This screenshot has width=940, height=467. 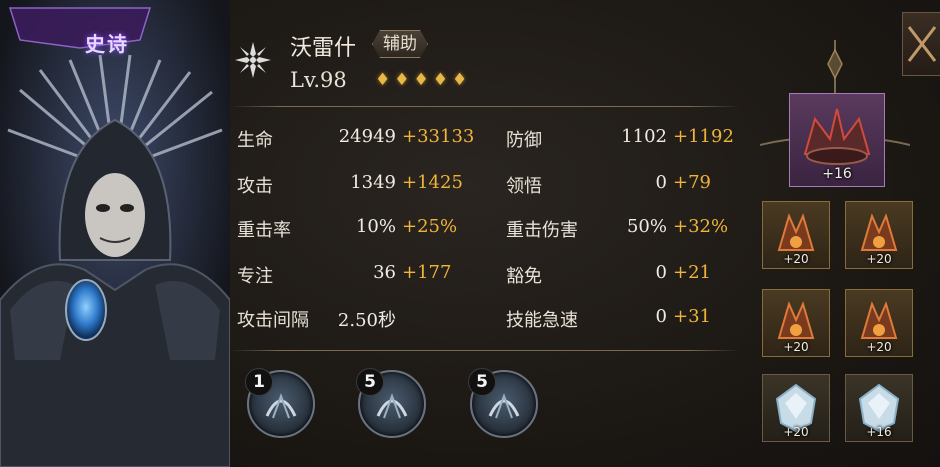 I want to click on close-icon, so click(x=922, y=44).